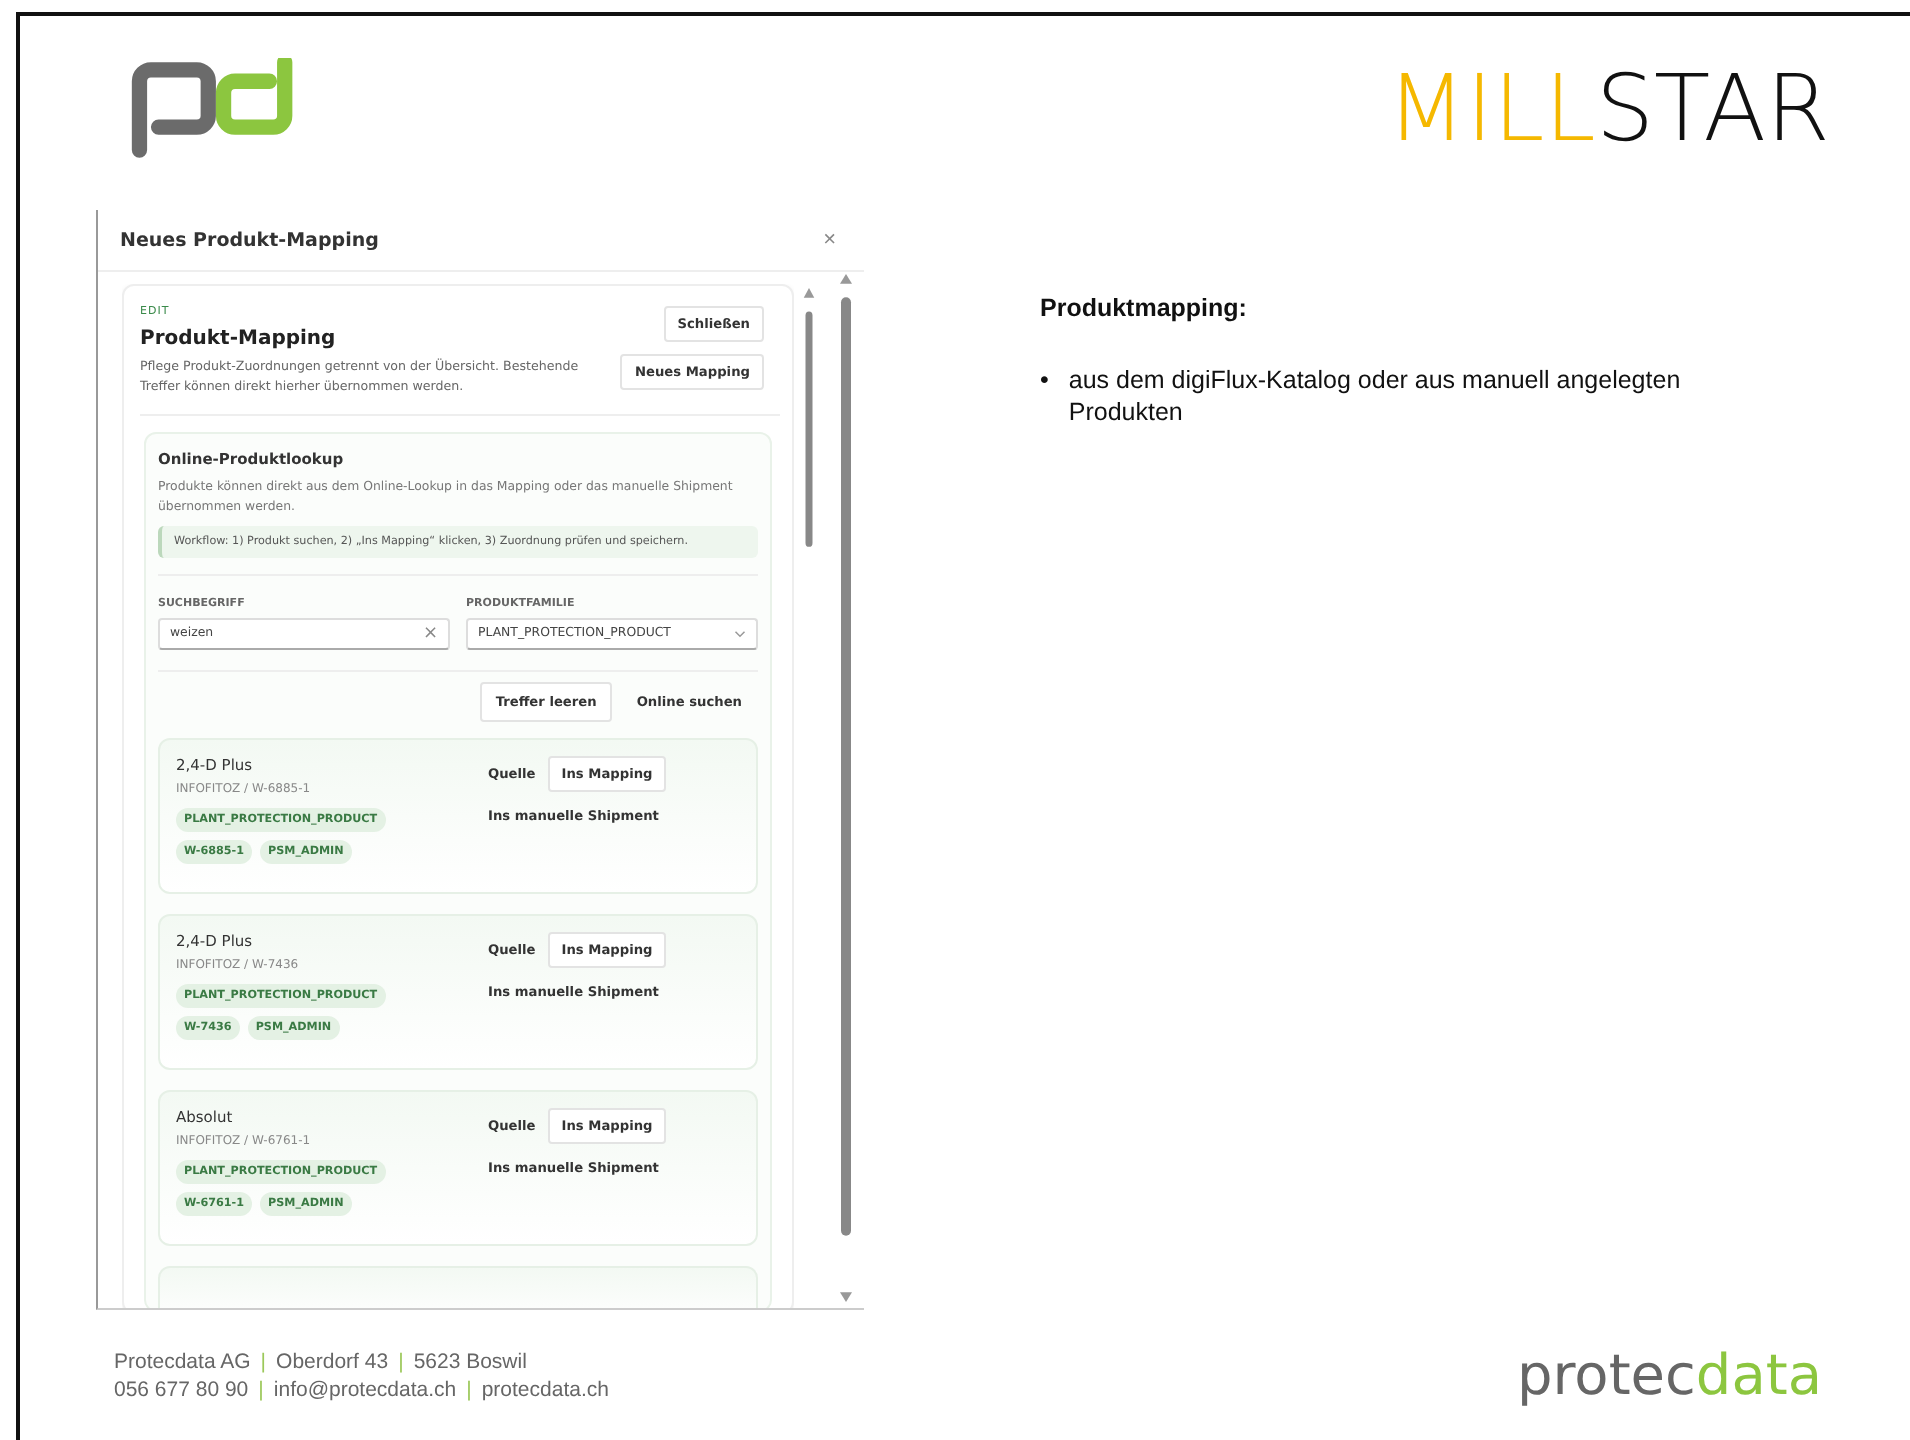 This screenshot has width=1910, height=1440. I want to click on close-button: ×, so click(829, 240).